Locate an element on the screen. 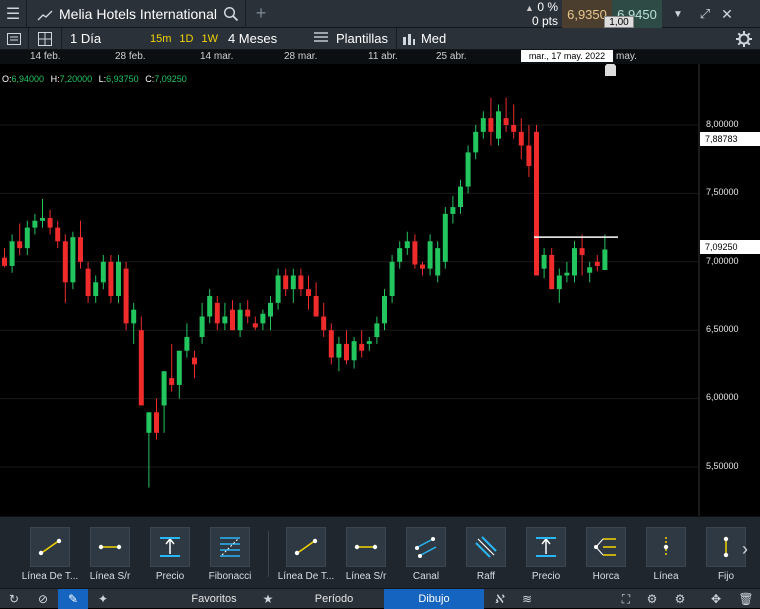 This screenshot has height=609, width=760. change-pct: 0 % is located at coordinates (547, 7).